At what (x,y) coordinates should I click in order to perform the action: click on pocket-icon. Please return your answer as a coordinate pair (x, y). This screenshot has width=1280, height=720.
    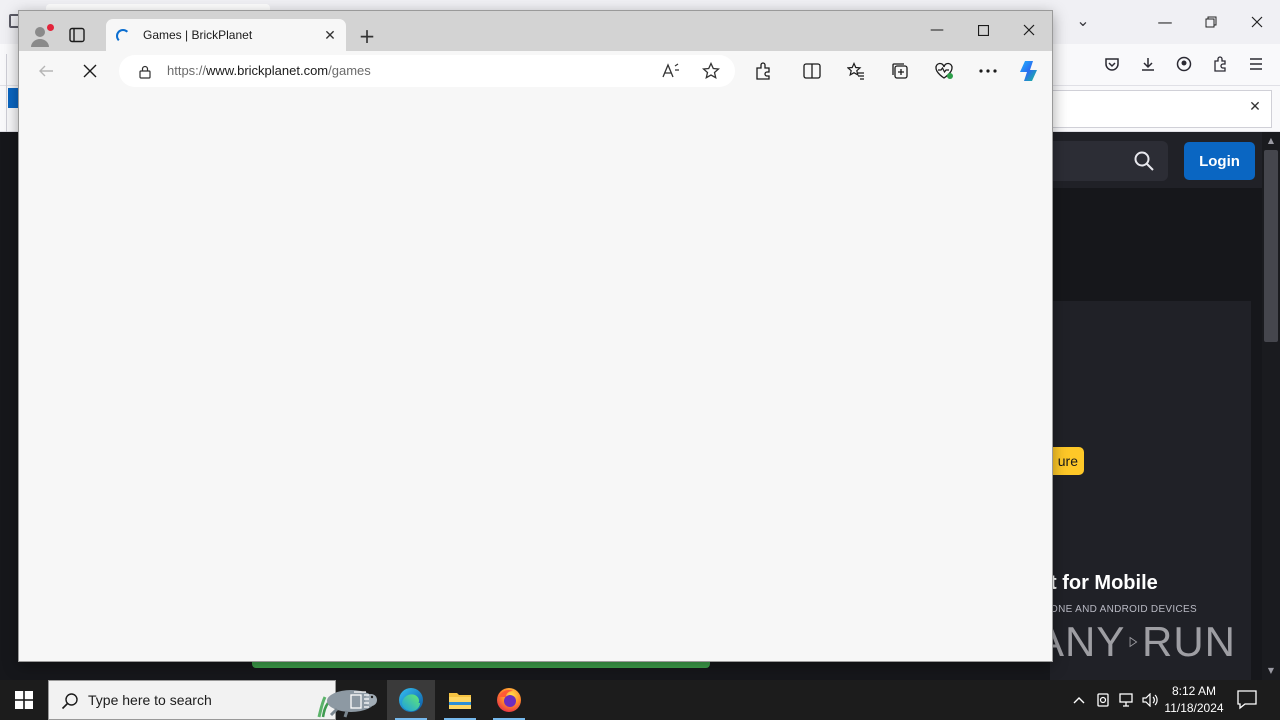
    Looking at the image, I should click on (1112, 64).